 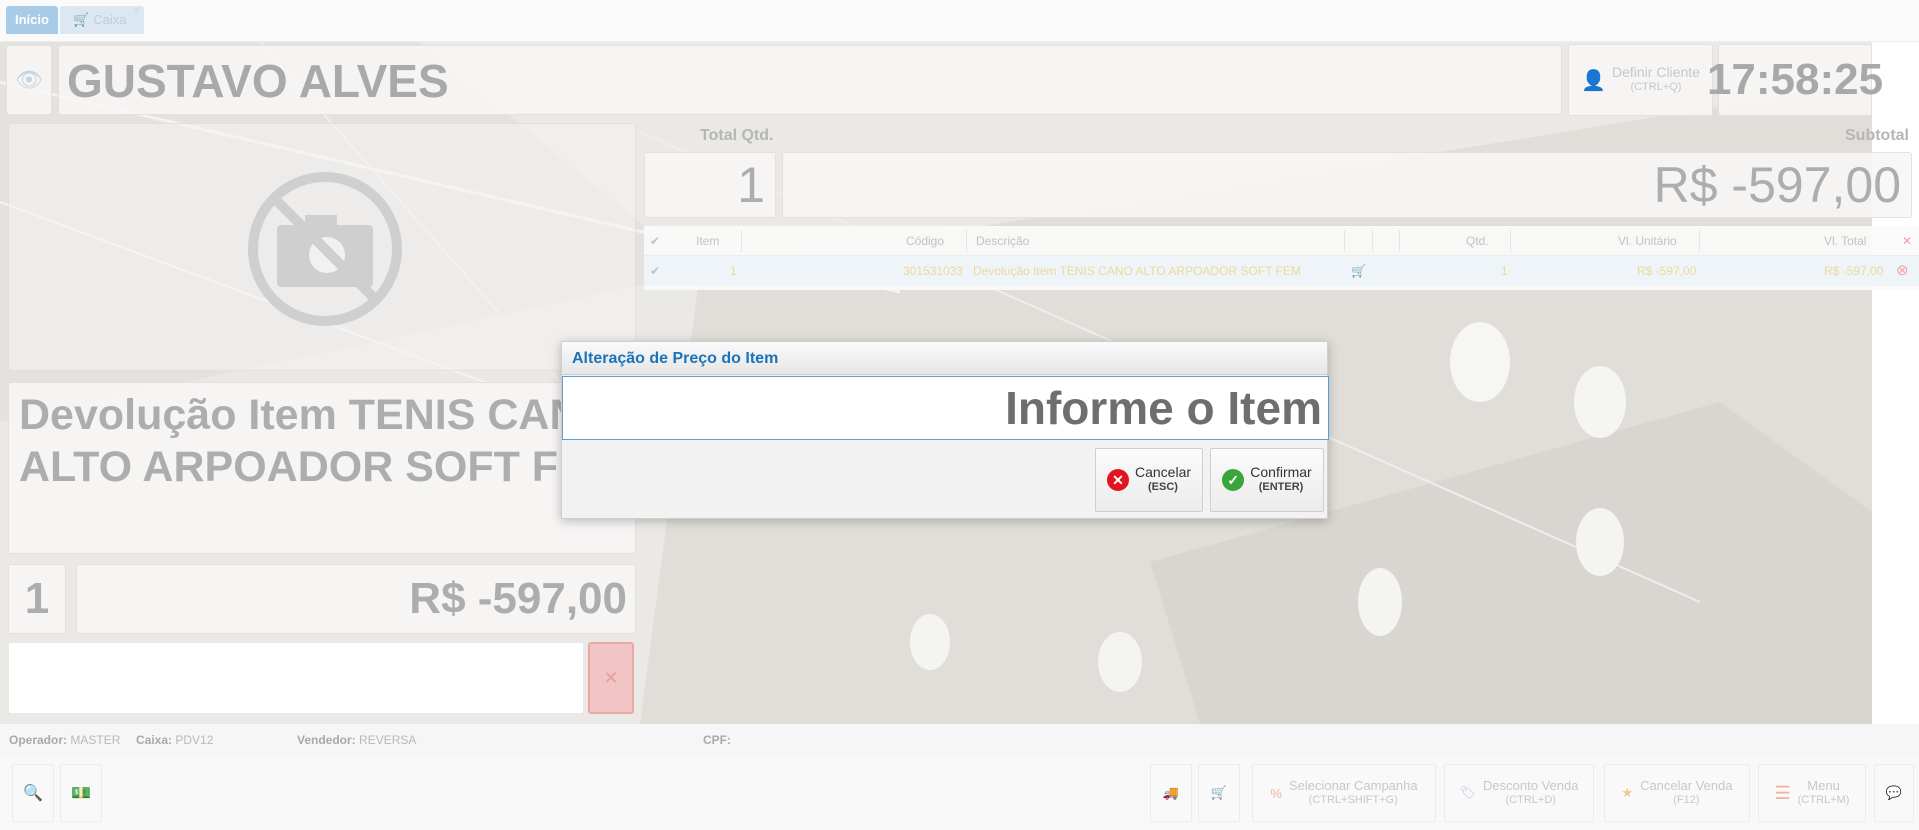 What do you see at coordinates (810, 80) in the screenshot?
I see `customer-name: GUSTAVO ALVES` at bounding box center [810, 80].